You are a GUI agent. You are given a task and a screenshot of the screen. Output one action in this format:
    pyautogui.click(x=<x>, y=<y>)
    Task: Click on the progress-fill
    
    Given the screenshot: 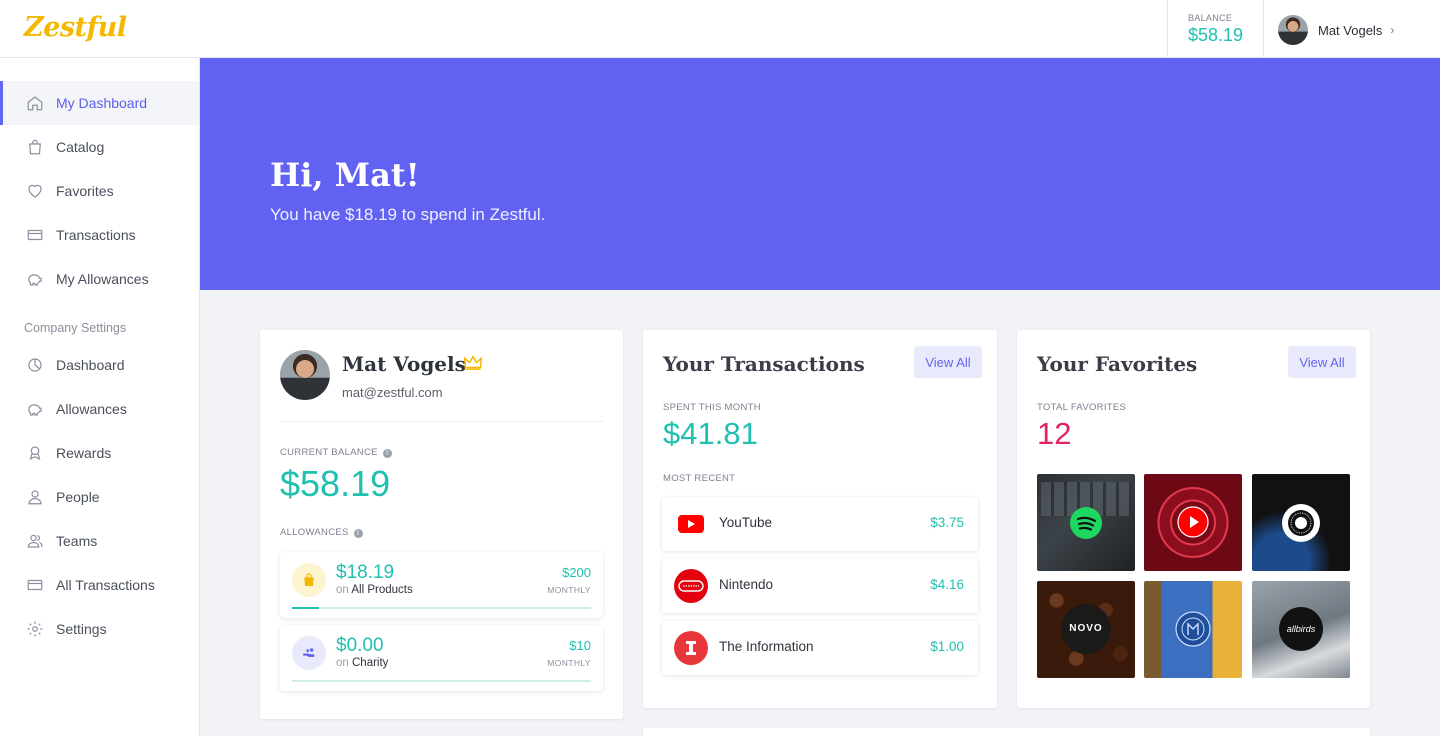 What is the action you would take?
    pyautogui.click(x=305, y=608)
    